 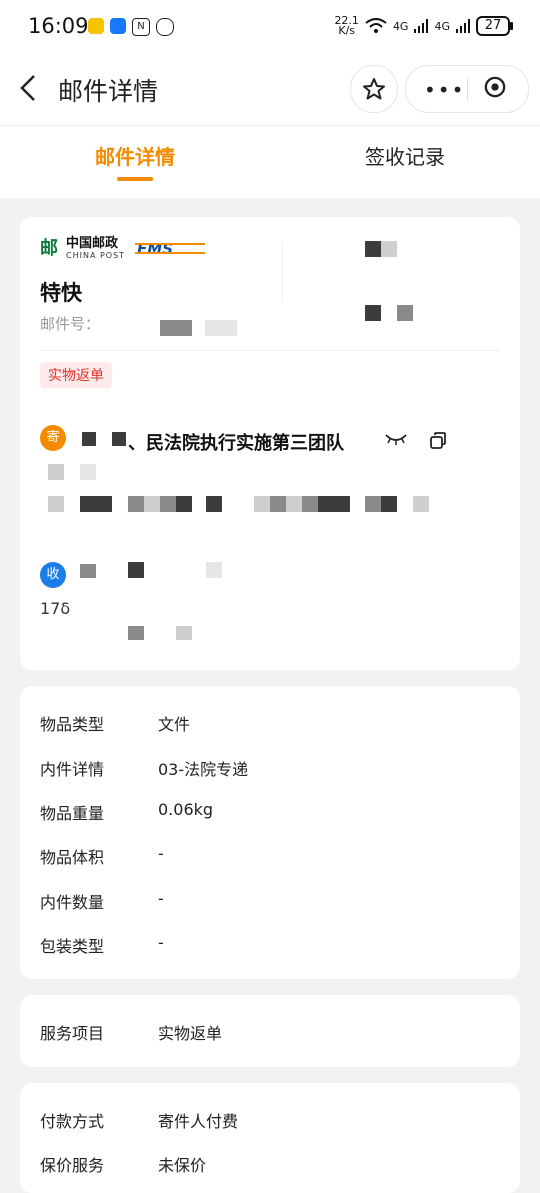 What do you see at coordinates (135, 155) in the screenshot?
I see `tab-mail-details: 邮件详情` at bounding box center [135, 155].